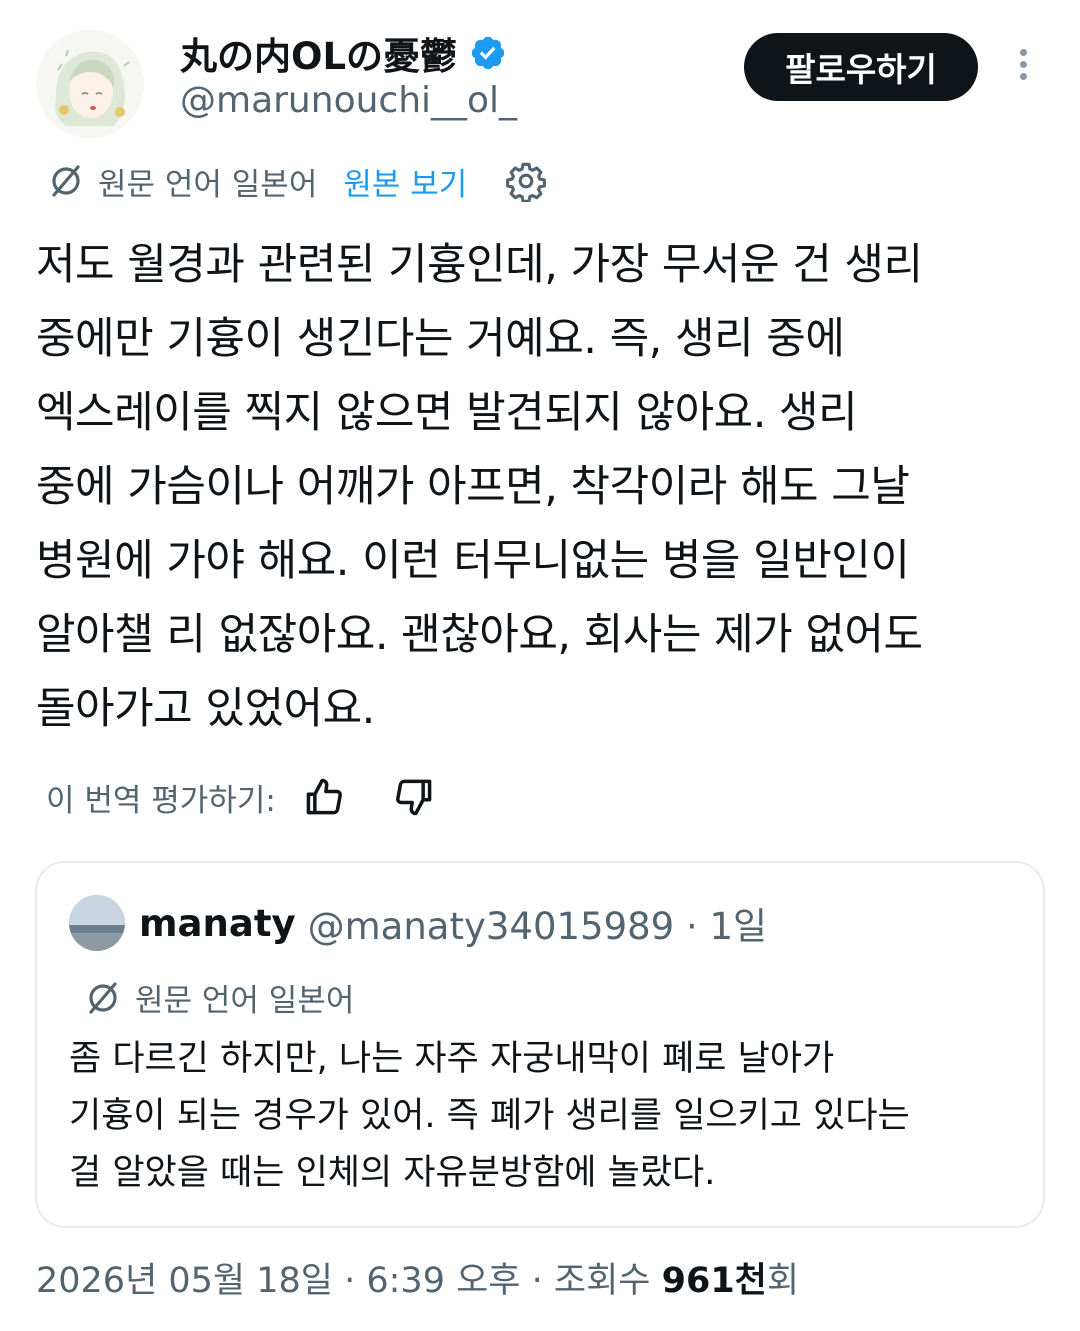 The width and height of the screenshot is (1080, 1331). Describe the element at coordinates (414, 797) in the screenshot. I see `thumbs-down-icon` at that location.